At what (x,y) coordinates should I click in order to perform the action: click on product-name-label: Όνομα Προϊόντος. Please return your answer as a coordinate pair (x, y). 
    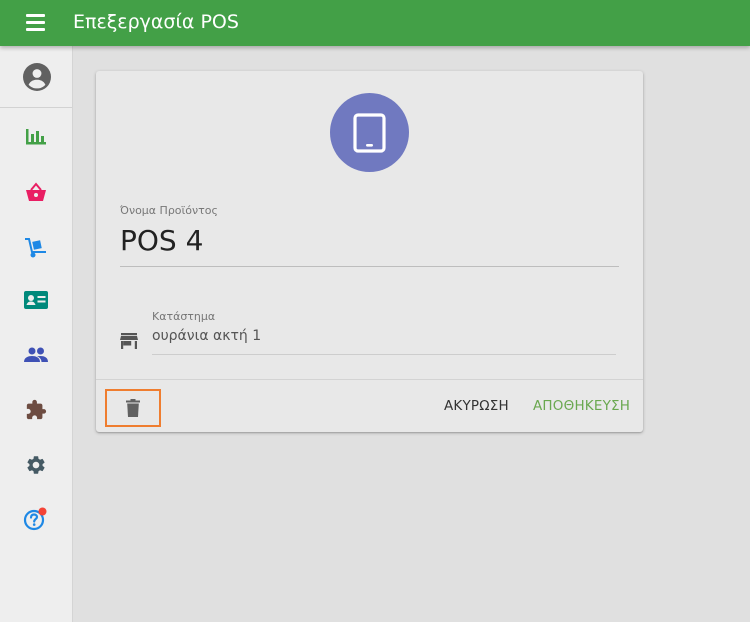
    Looking at the image, I should click on (169, 210).